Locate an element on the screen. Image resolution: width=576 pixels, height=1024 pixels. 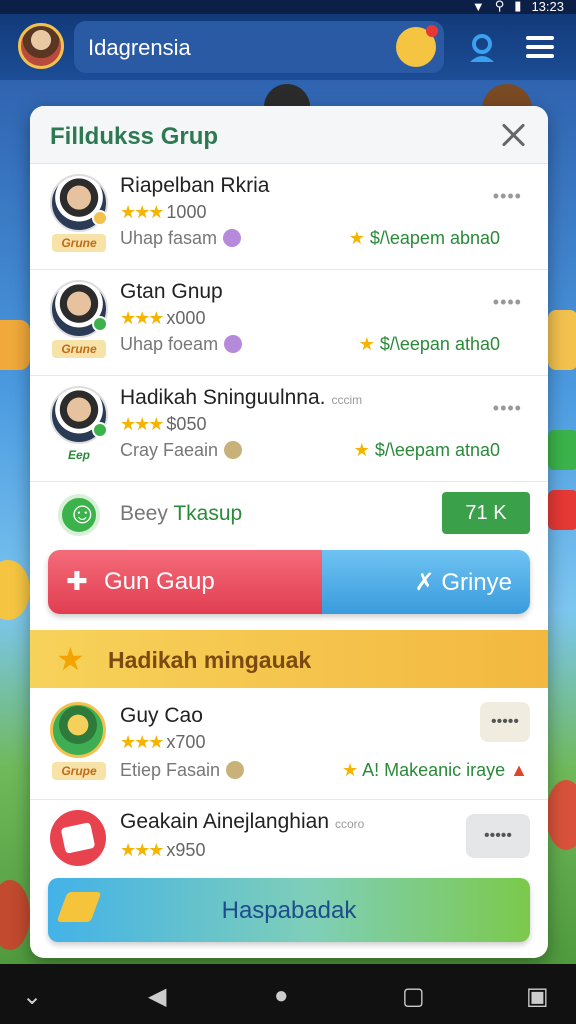
gift-banner: ★ Hadikah mingauak is located at coordinates (289, 659).